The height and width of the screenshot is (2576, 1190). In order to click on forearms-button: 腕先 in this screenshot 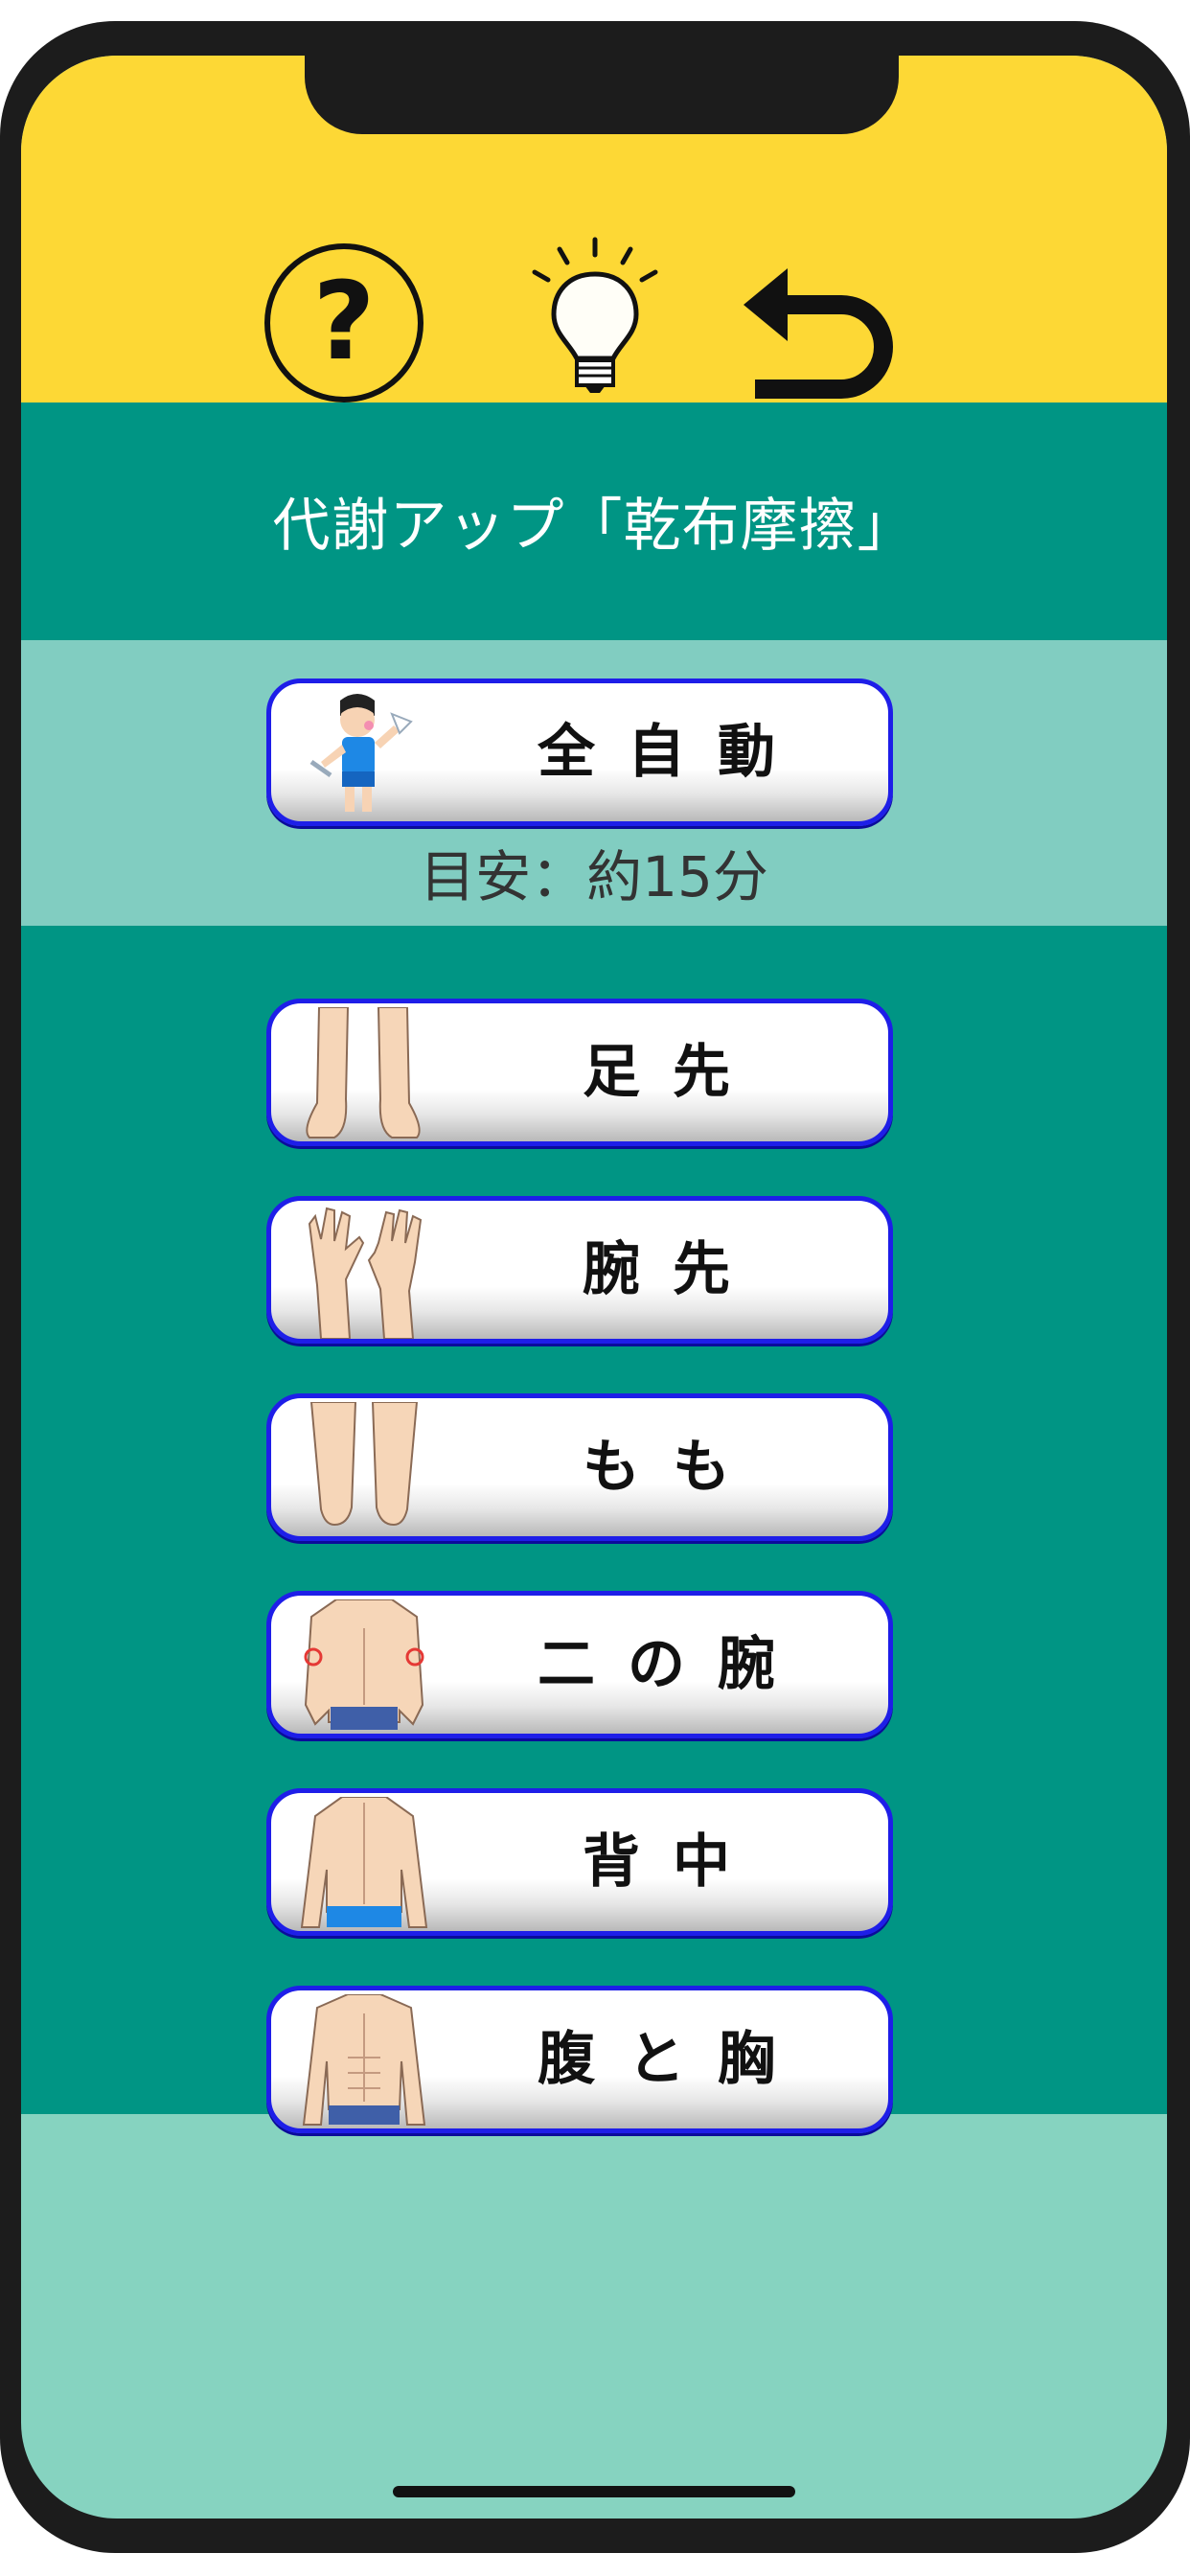, I will do `click(579, 1270)`.